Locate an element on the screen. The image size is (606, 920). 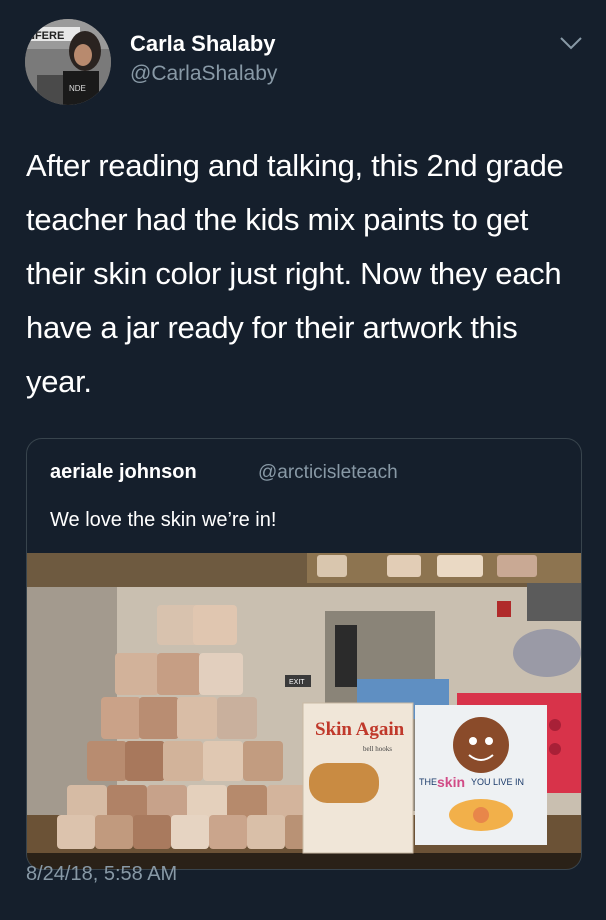
tweet-header: NFERE NDE Carla Shalaby @CarlaShalaby is located at coordinates (303, 59).